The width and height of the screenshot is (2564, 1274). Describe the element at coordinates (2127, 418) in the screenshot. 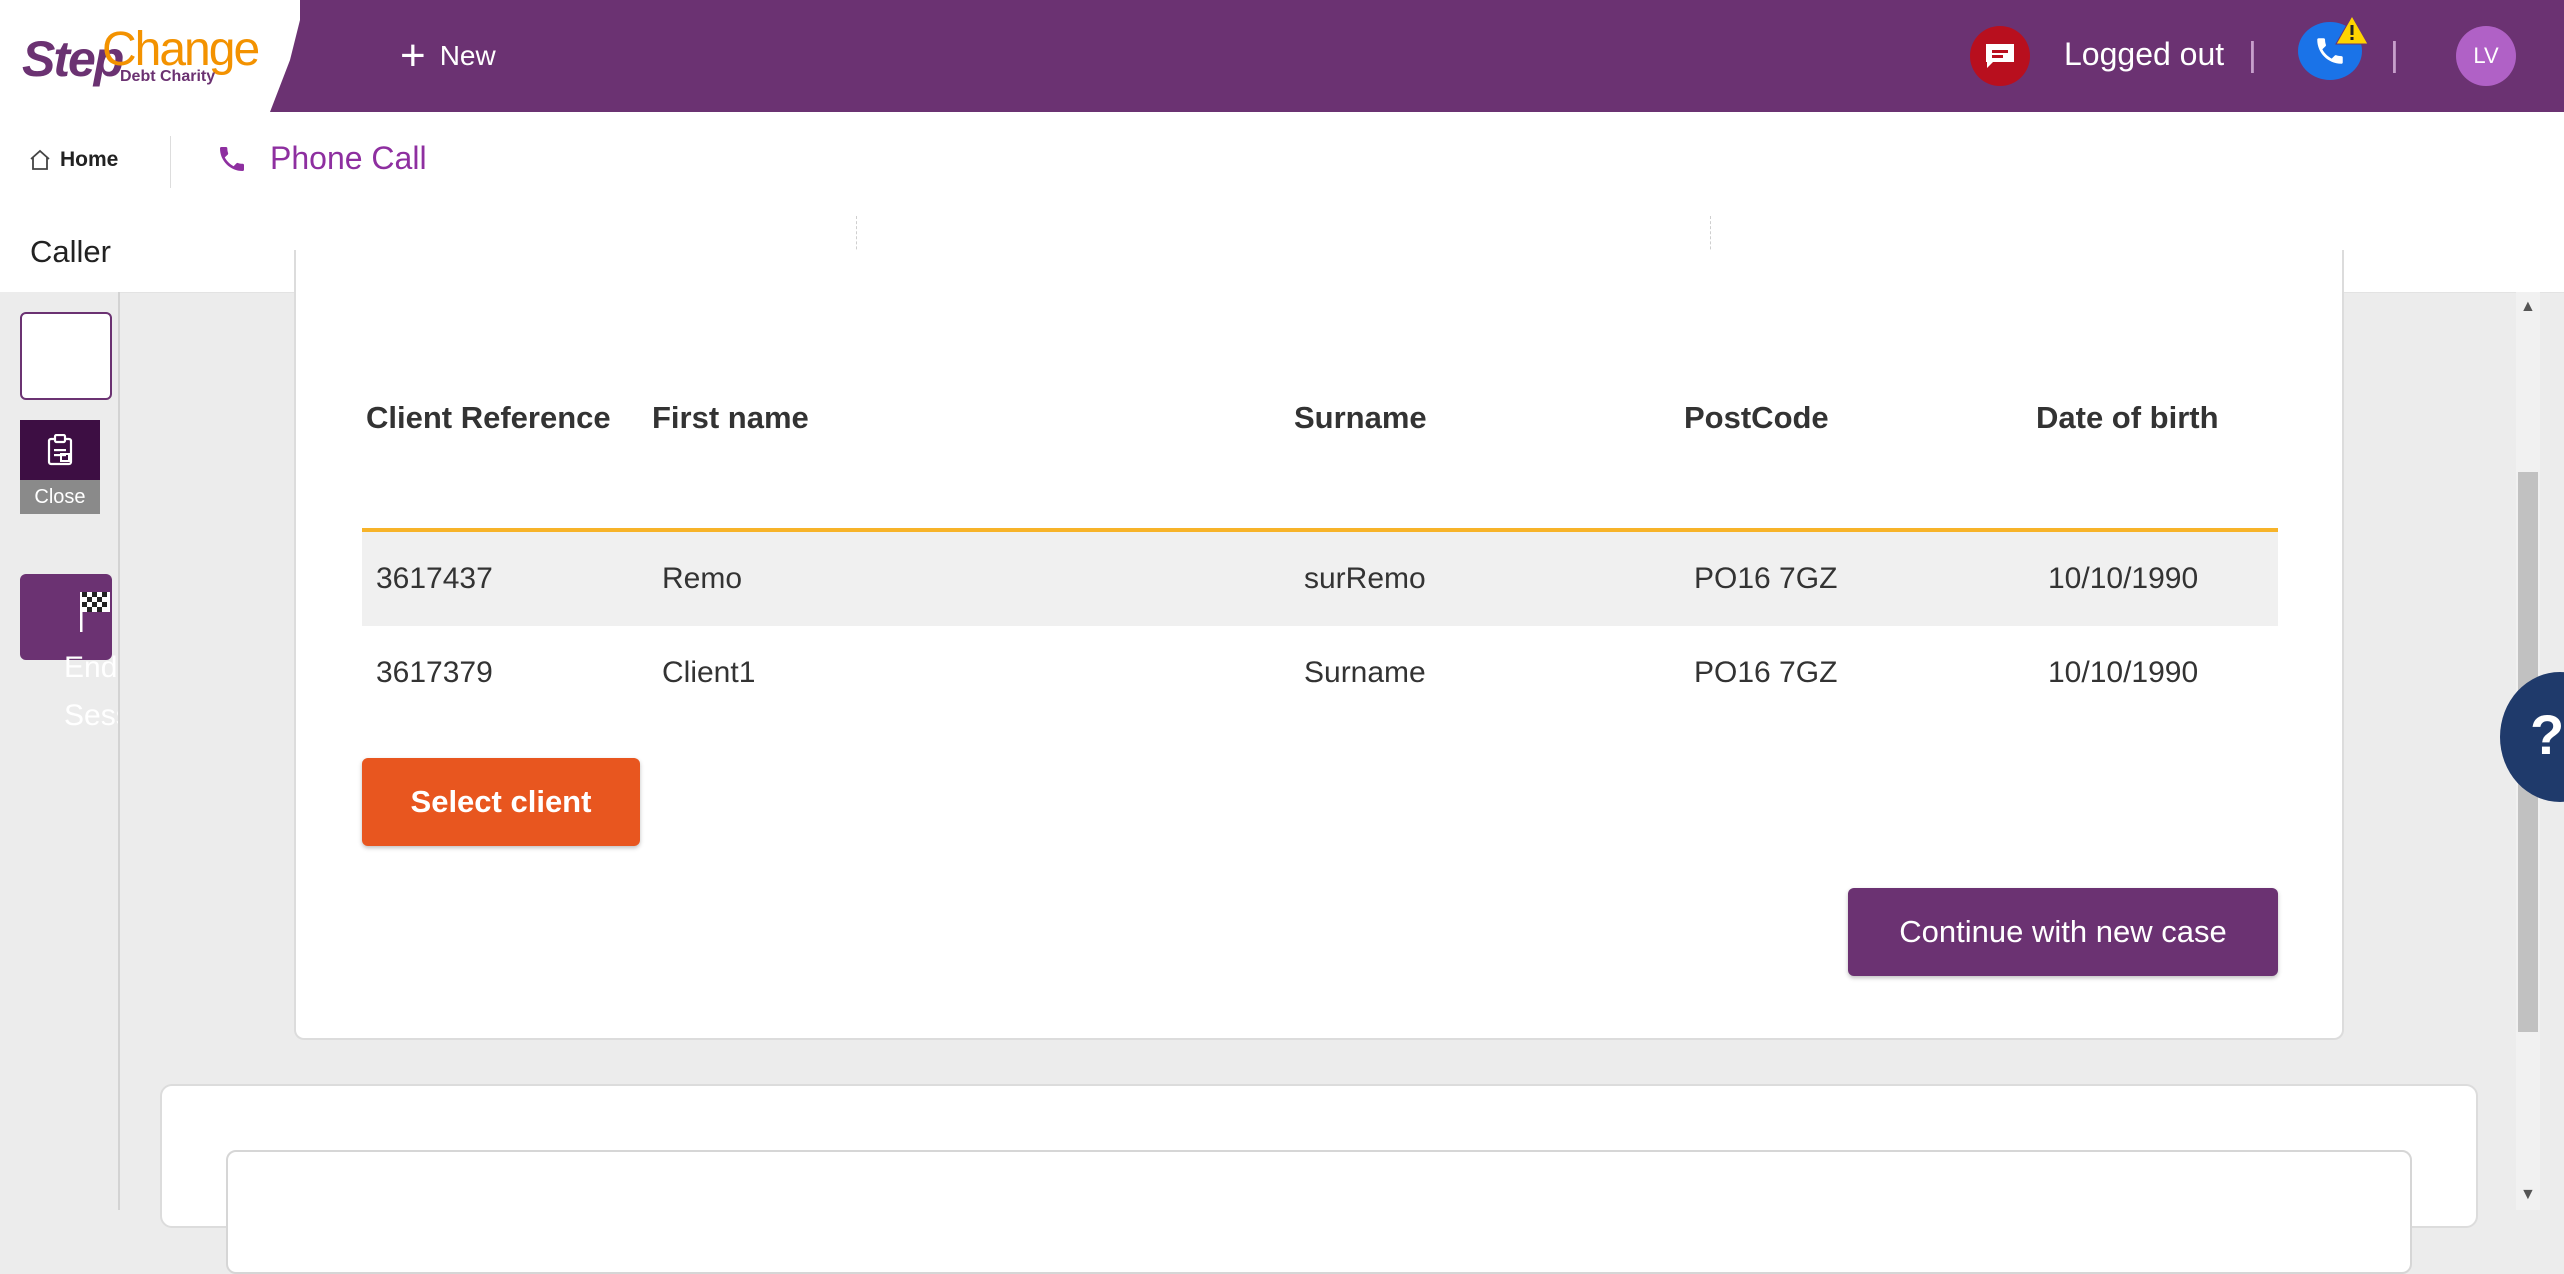

I see `column-header-date-of-birth: Date of birth` at that location.